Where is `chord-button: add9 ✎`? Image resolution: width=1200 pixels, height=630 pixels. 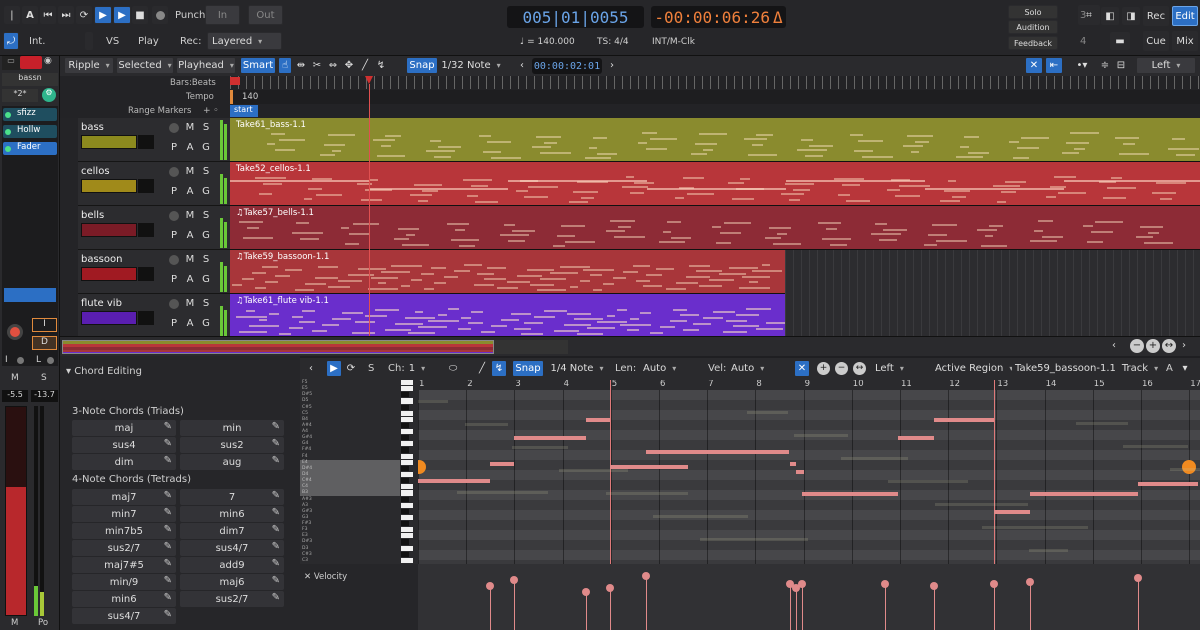
chord-button: add9 ✎ is located at coordinates (232, 565).